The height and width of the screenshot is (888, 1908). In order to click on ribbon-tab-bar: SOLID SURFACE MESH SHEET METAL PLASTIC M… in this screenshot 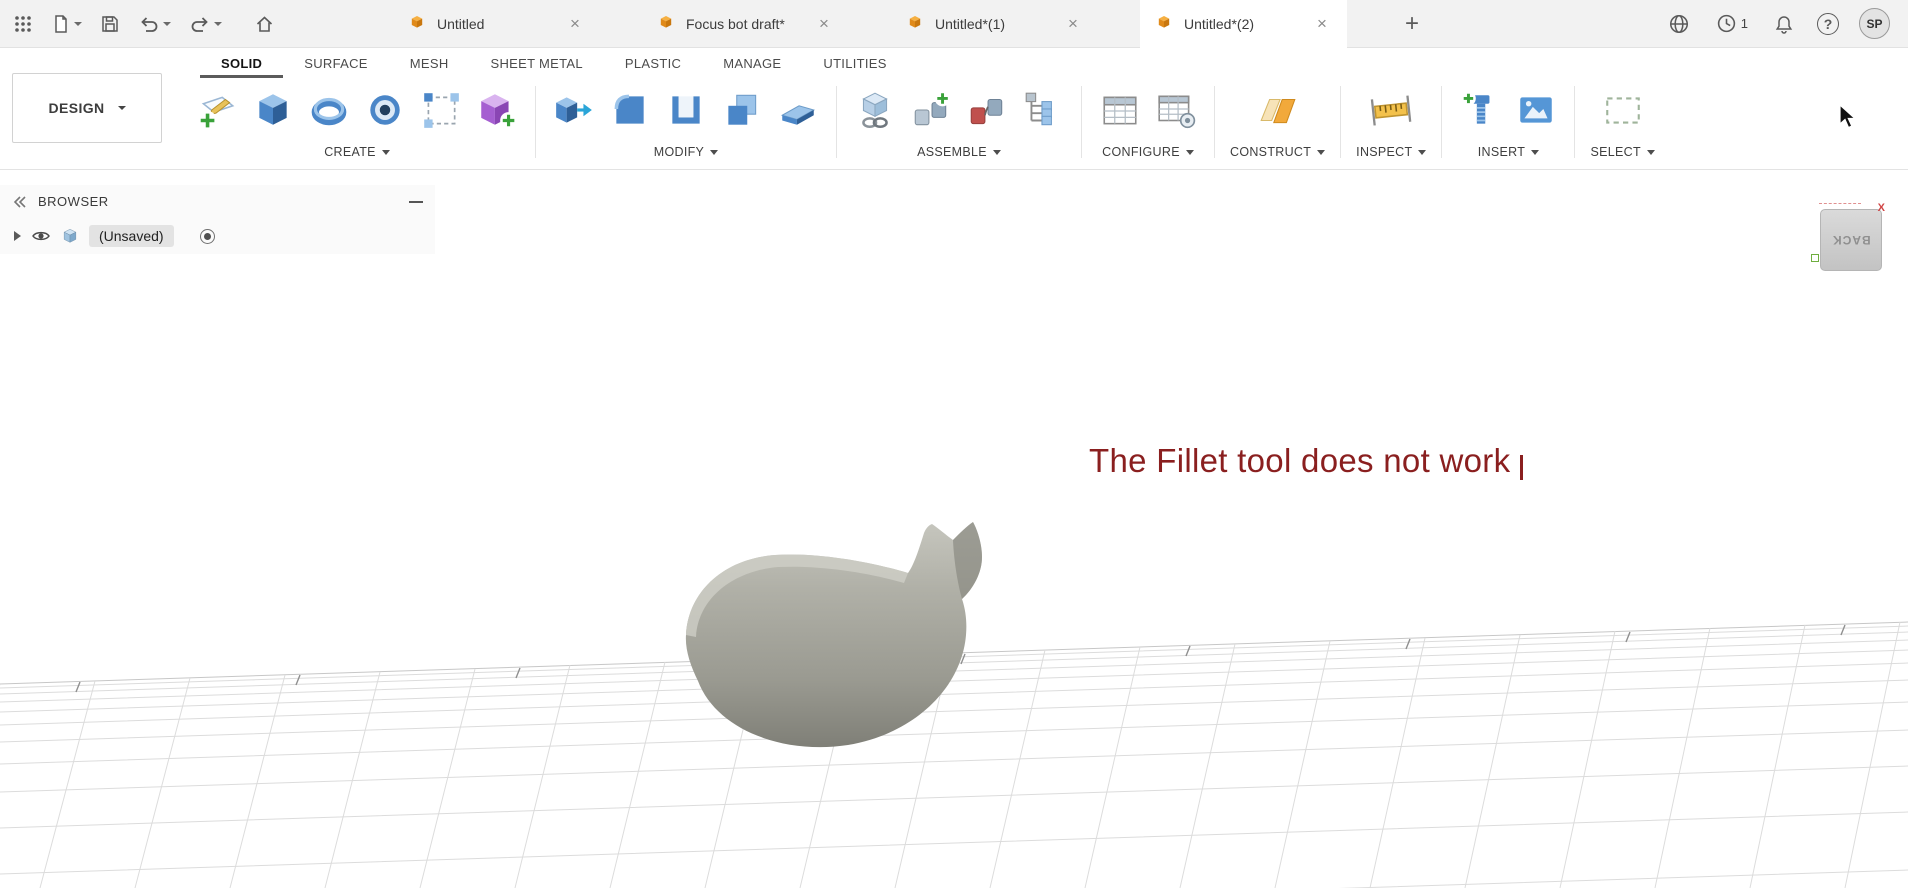, I will do `click(954, 63)`.